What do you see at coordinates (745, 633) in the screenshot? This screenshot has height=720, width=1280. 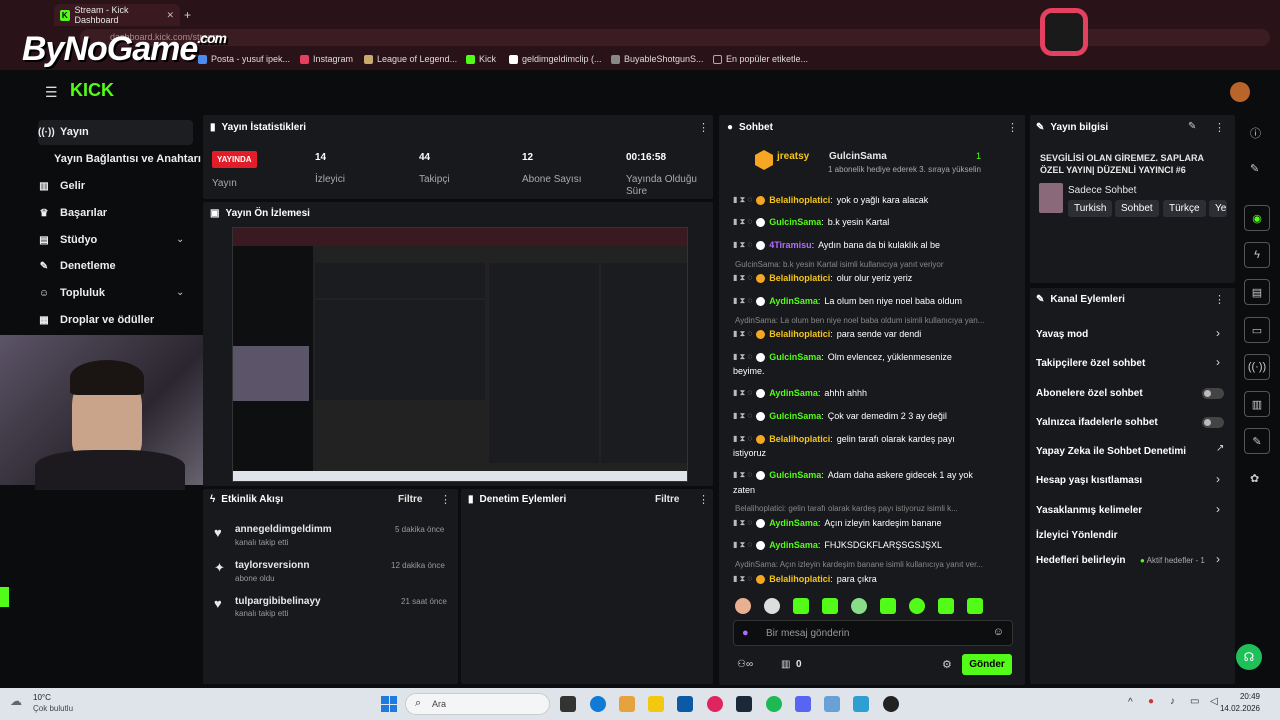 I see `mic-icon: ●` at bounding box center [745, 633].